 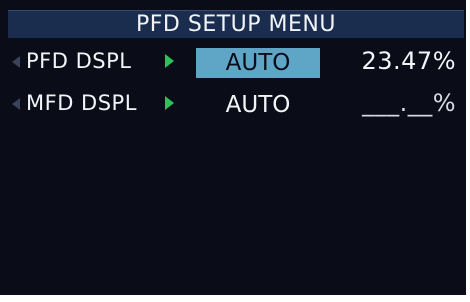 I want to click on mfd-dspl-row: MFD DSPL AUTO ___.__%, so click(x=233, y=104).